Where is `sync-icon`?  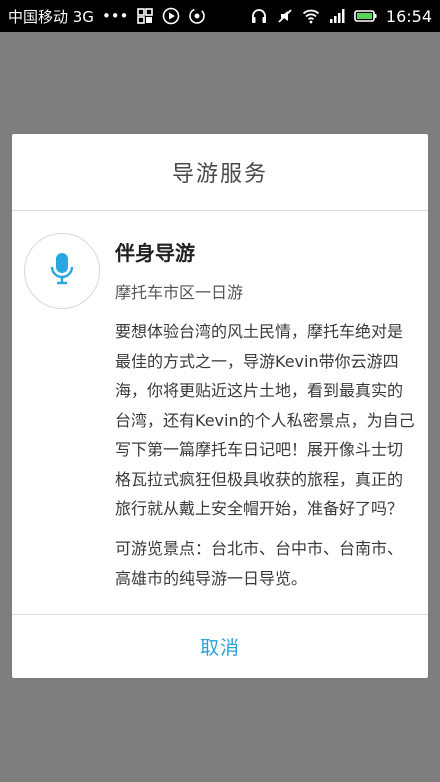
sync-icon is located at coordinates (197, 16).